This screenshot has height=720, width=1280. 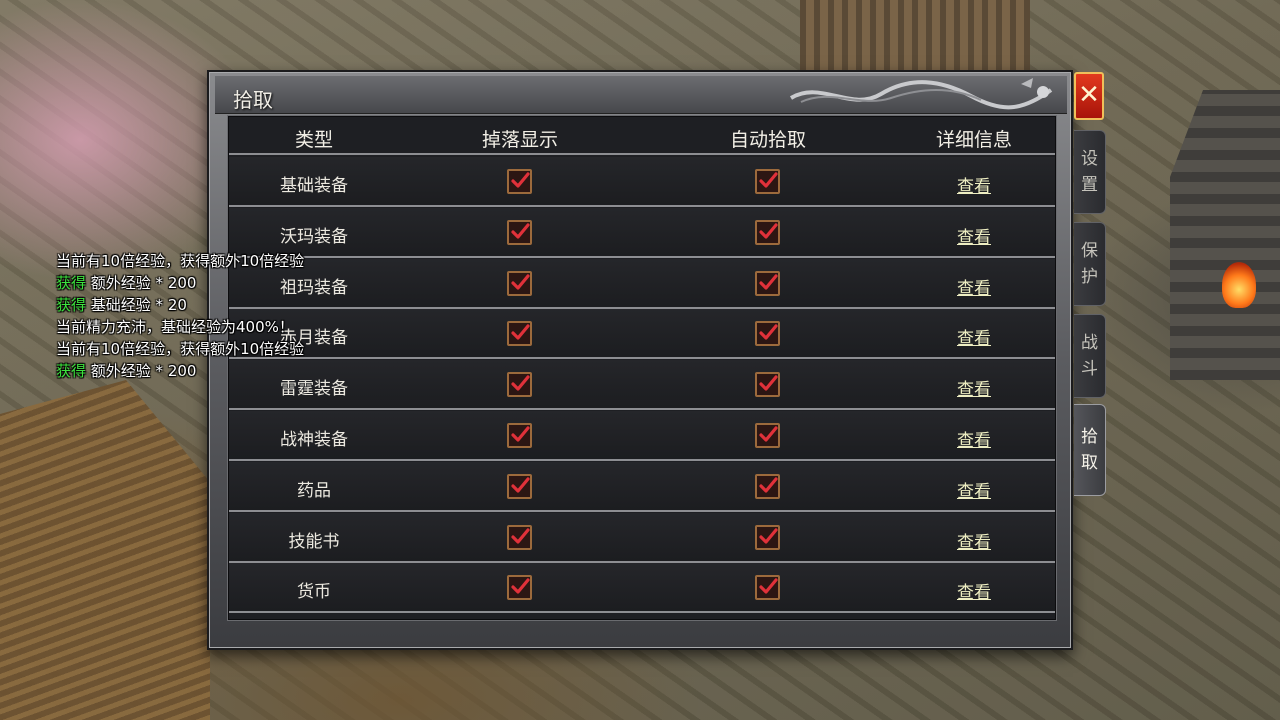 I want to click on tab-char: 保, so click(x=1089, y=251).